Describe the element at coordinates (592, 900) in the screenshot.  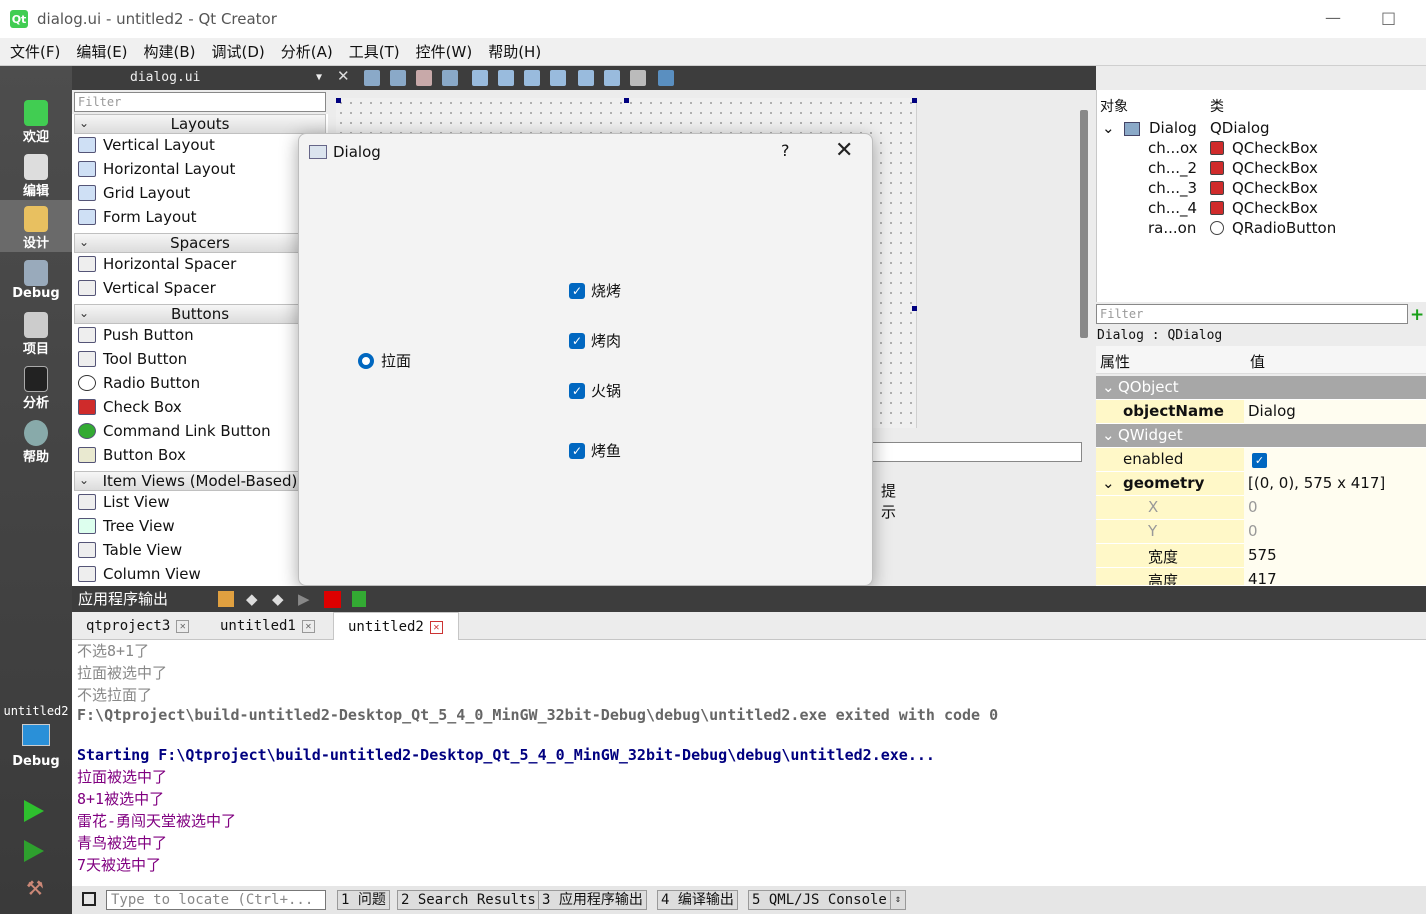
I see `pane-app-output: 3 应用程序输出` at that location.